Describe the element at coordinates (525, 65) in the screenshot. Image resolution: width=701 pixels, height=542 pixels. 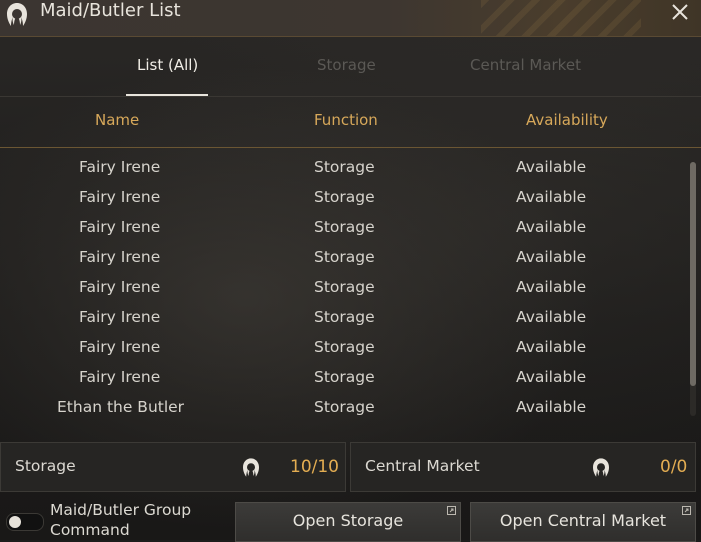
I see `tab-central-market: Central Market` at that location.